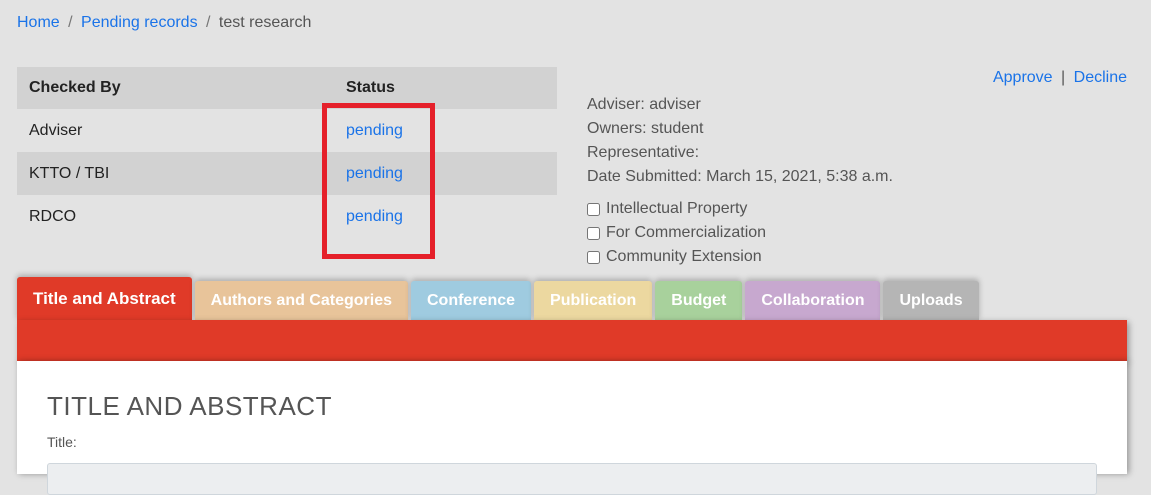 The height and width of the screenshot is (495, 1151). What do you see at coordinates (378, 181) in the screenshot?
I see `status-highlight-box` at bounding box center [378, 181].